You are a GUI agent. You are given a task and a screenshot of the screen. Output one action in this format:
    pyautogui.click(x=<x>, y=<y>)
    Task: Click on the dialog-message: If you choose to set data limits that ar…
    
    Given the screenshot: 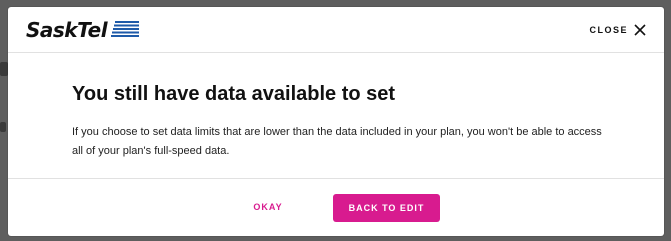 What is the action you would take?
    pyautogui.click(x=337, y=141)
    